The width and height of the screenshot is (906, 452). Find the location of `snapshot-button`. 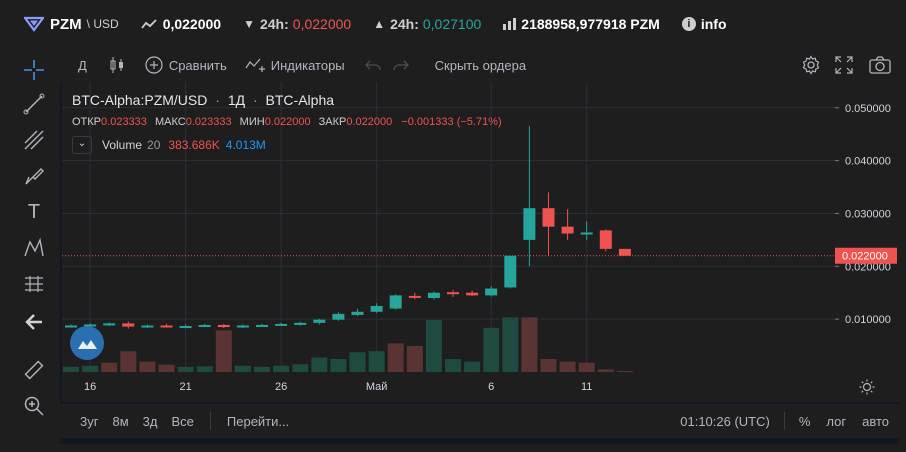

snapshot-button is located at coordinates (880, 65).